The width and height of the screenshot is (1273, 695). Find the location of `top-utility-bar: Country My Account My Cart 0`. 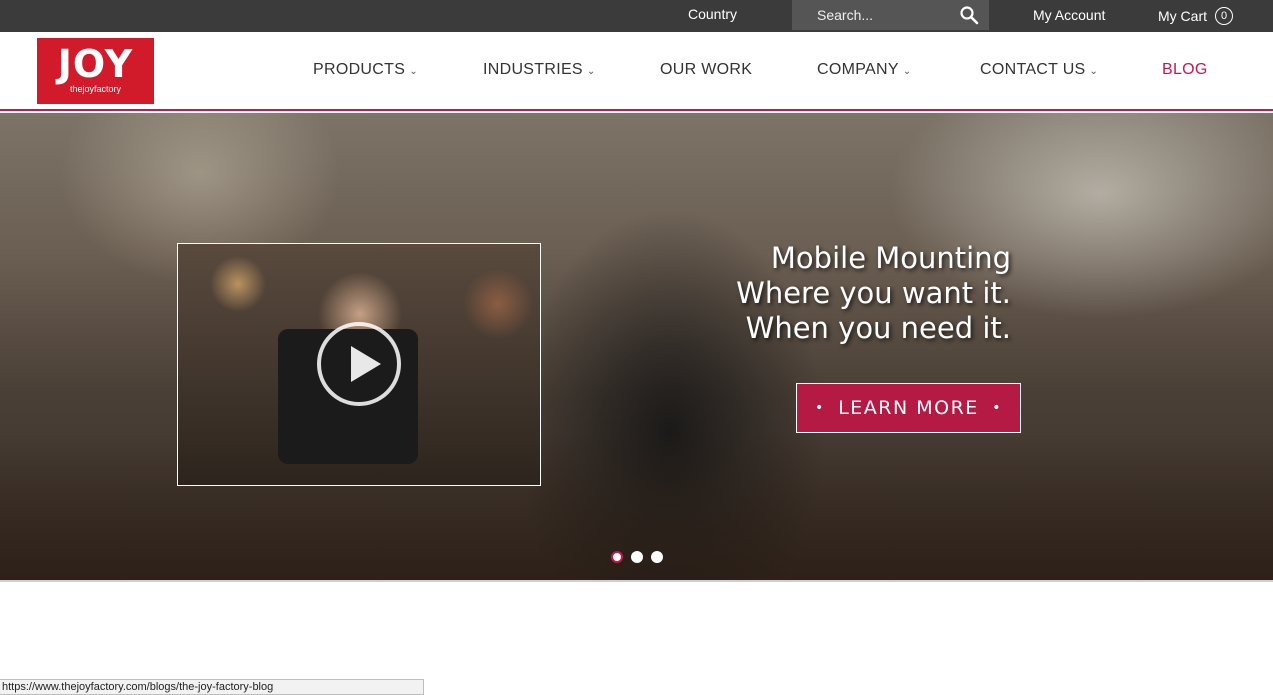

top-utility-bar: Country My Account My Cart 0 is located at coordinates (636, 16).